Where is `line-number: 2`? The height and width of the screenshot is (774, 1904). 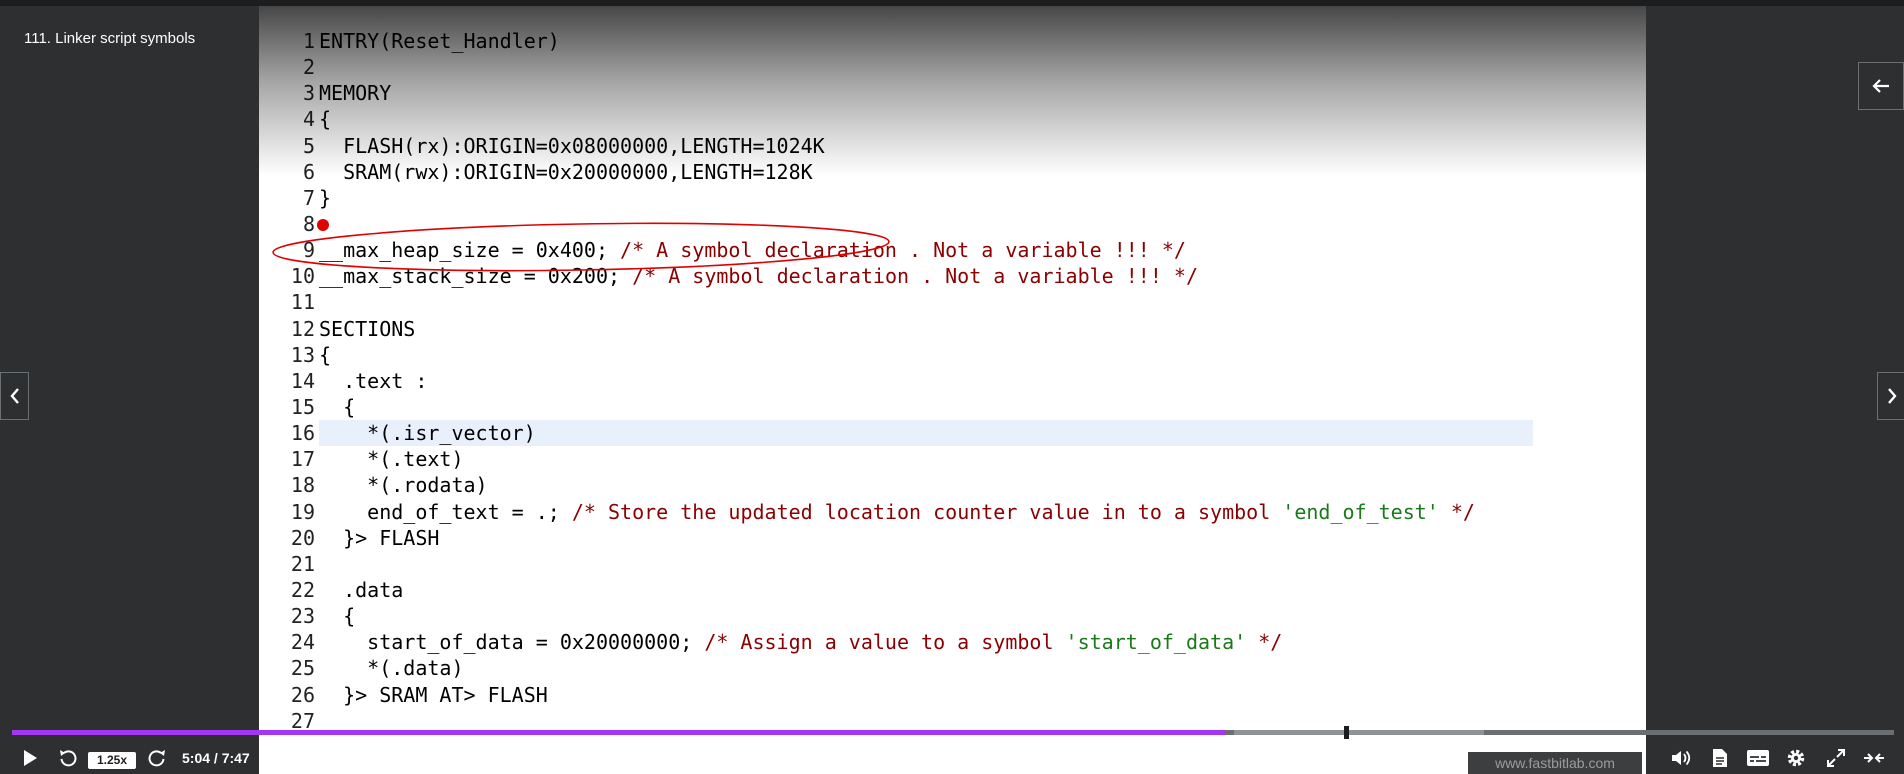 line-number: 2 is located at coordinates (308, 67).